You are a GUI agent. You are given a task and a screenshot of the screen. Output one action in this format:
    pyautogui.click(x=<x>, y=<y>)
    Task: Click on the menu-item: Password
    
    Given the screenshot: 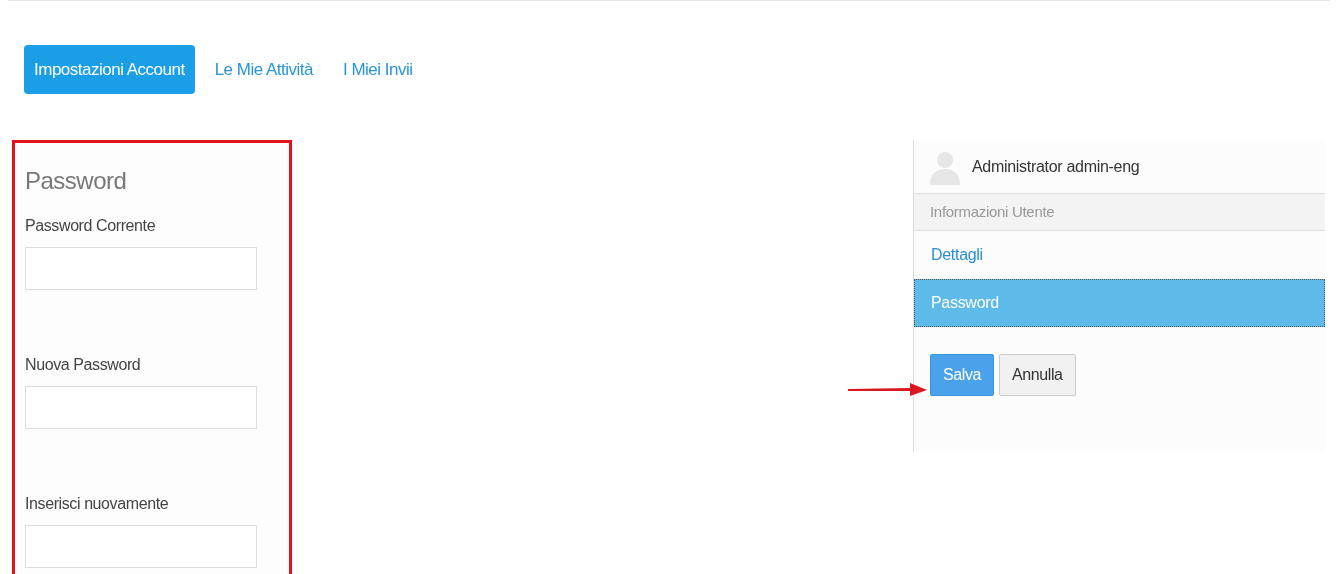 What is the action you would take?
    pyautogui.click(x=1119, y=303)
    